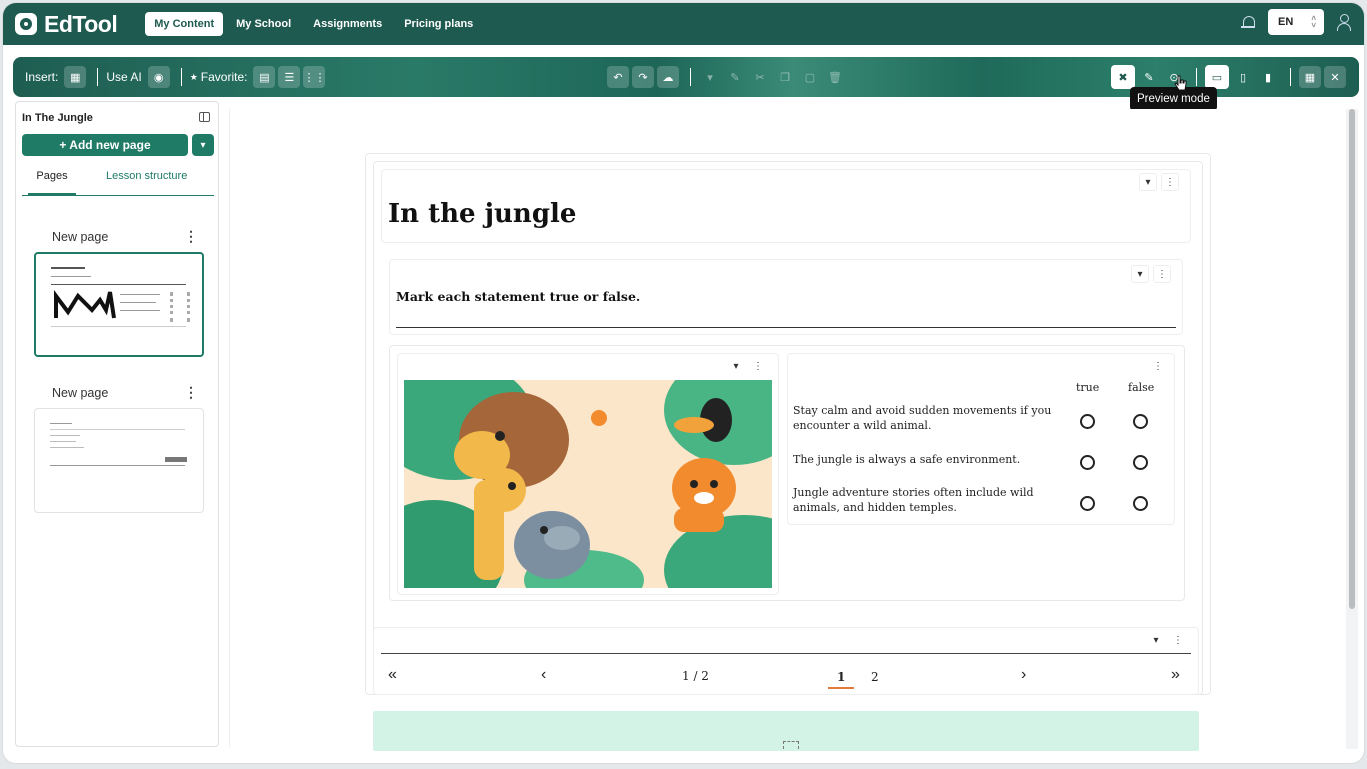 This screenshot has width=1367, height=769. Describe the element at coordinates (810, 77) in the screenshot. I see `paste-icon: ▢` at that location.